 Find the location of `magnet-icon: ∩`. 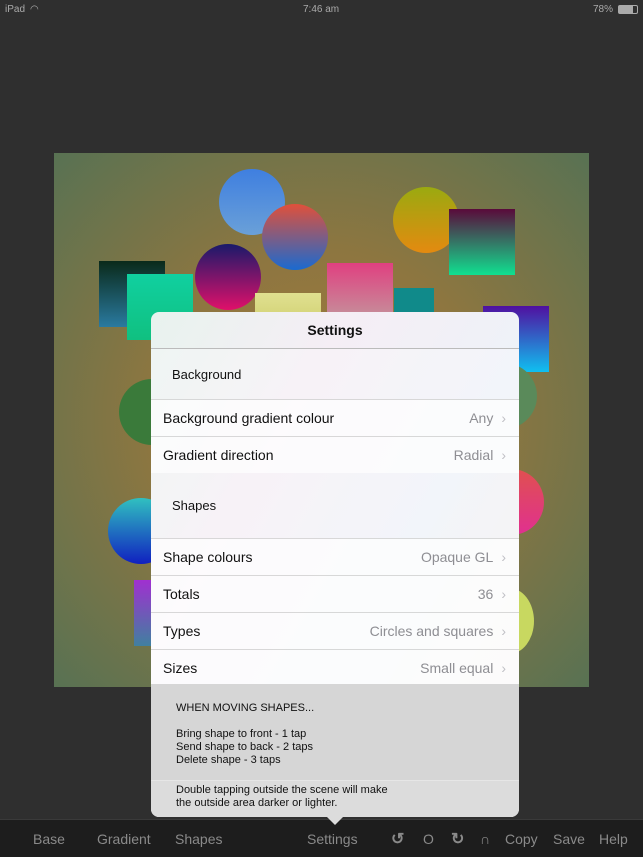

magnet-icon: ∩ is located at coordinates (485, 839).